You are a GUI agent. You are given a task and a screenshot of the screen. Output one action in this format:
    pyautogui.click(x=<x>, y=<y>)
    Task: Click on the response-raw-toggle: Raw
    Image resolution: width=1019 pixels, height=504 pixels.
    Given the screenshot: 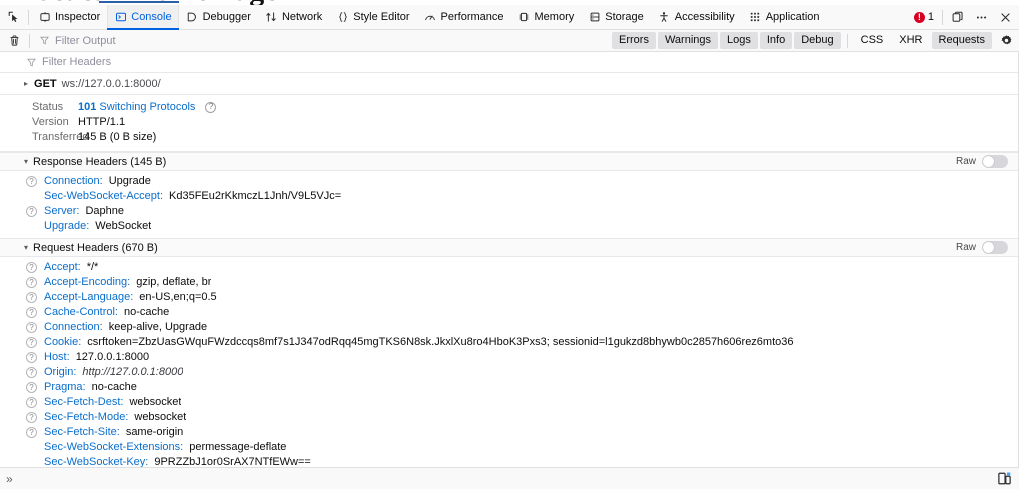 What is the action you would take?
    pyautogui.click(x=982, y=161)
    